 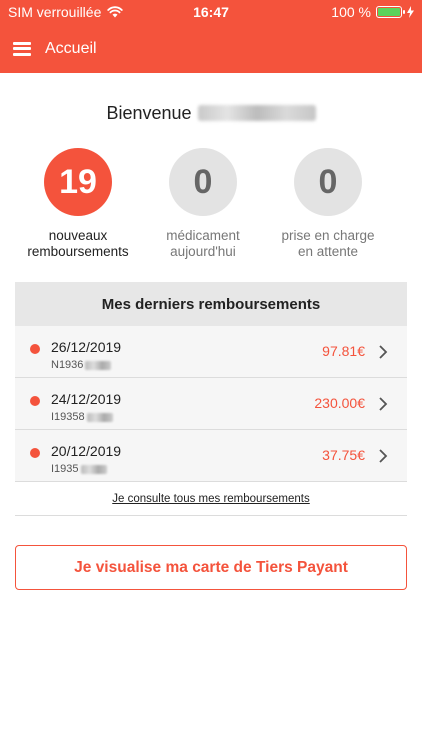 I want to click on stat-label-line2: aujourd'hui, so click(x=203, y=251).